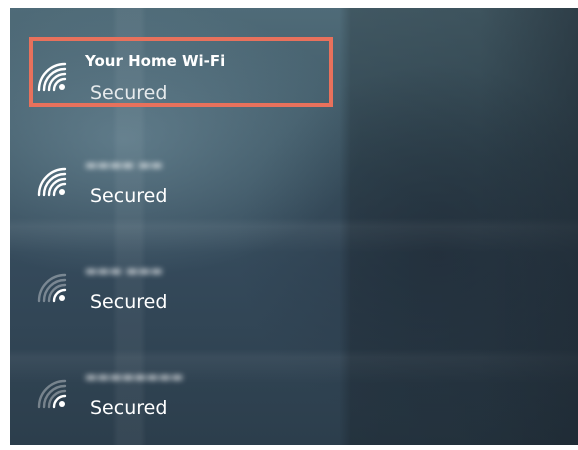 The height and width of the screenshot is (450, 578). I want to click on network-name-blurred: ▬▬▬ ▬▬▬, so click(124, 271).